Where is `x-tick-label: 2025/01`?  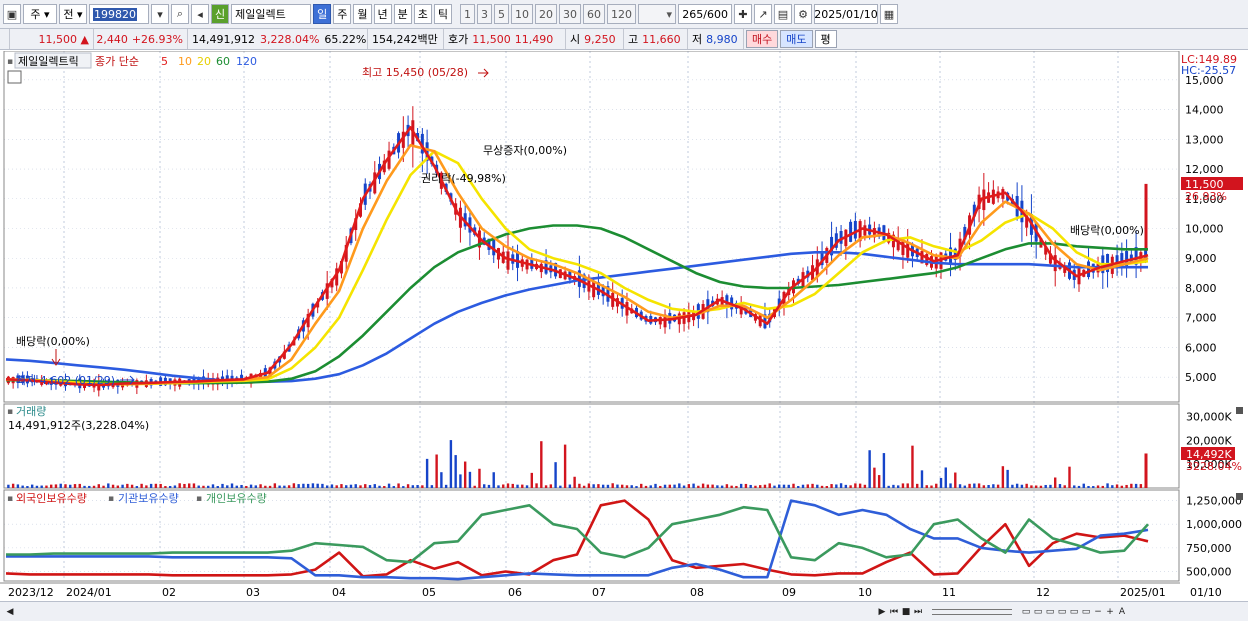
x-tick-label: 2025/01 is located at coordinates (1143, 592).